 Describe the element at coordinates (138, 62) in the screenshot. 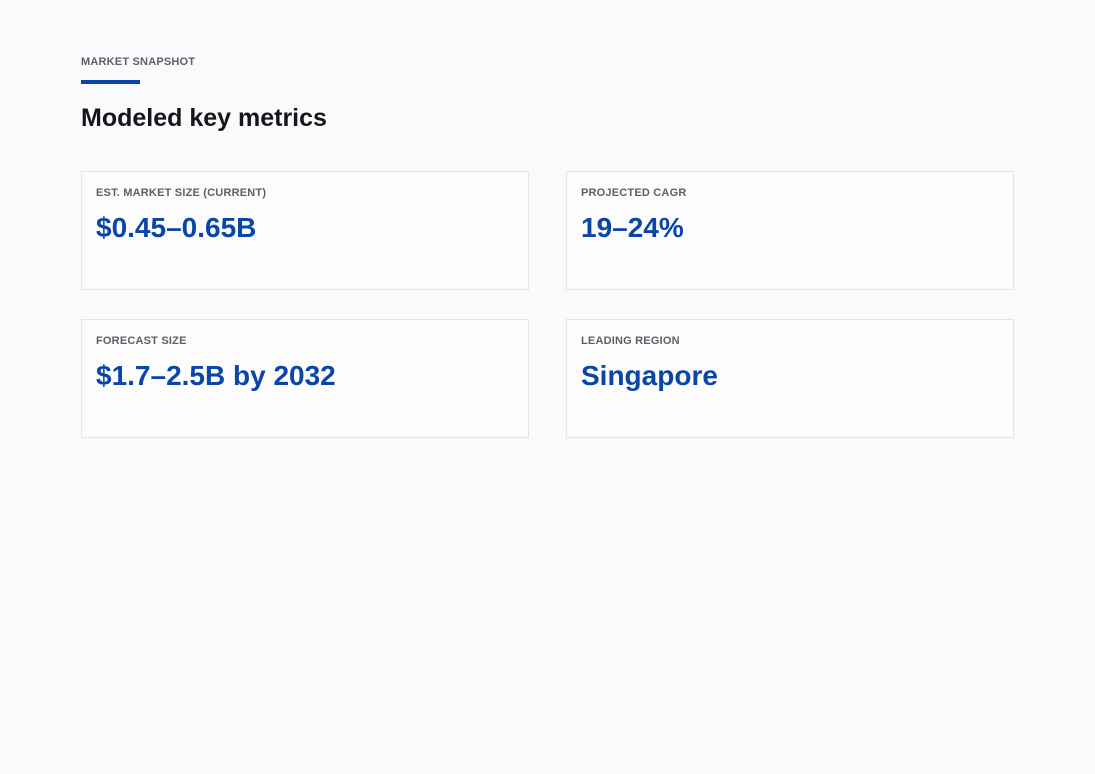

I see `section-eyebrow: MARKET SNAPSHOT` at that location.